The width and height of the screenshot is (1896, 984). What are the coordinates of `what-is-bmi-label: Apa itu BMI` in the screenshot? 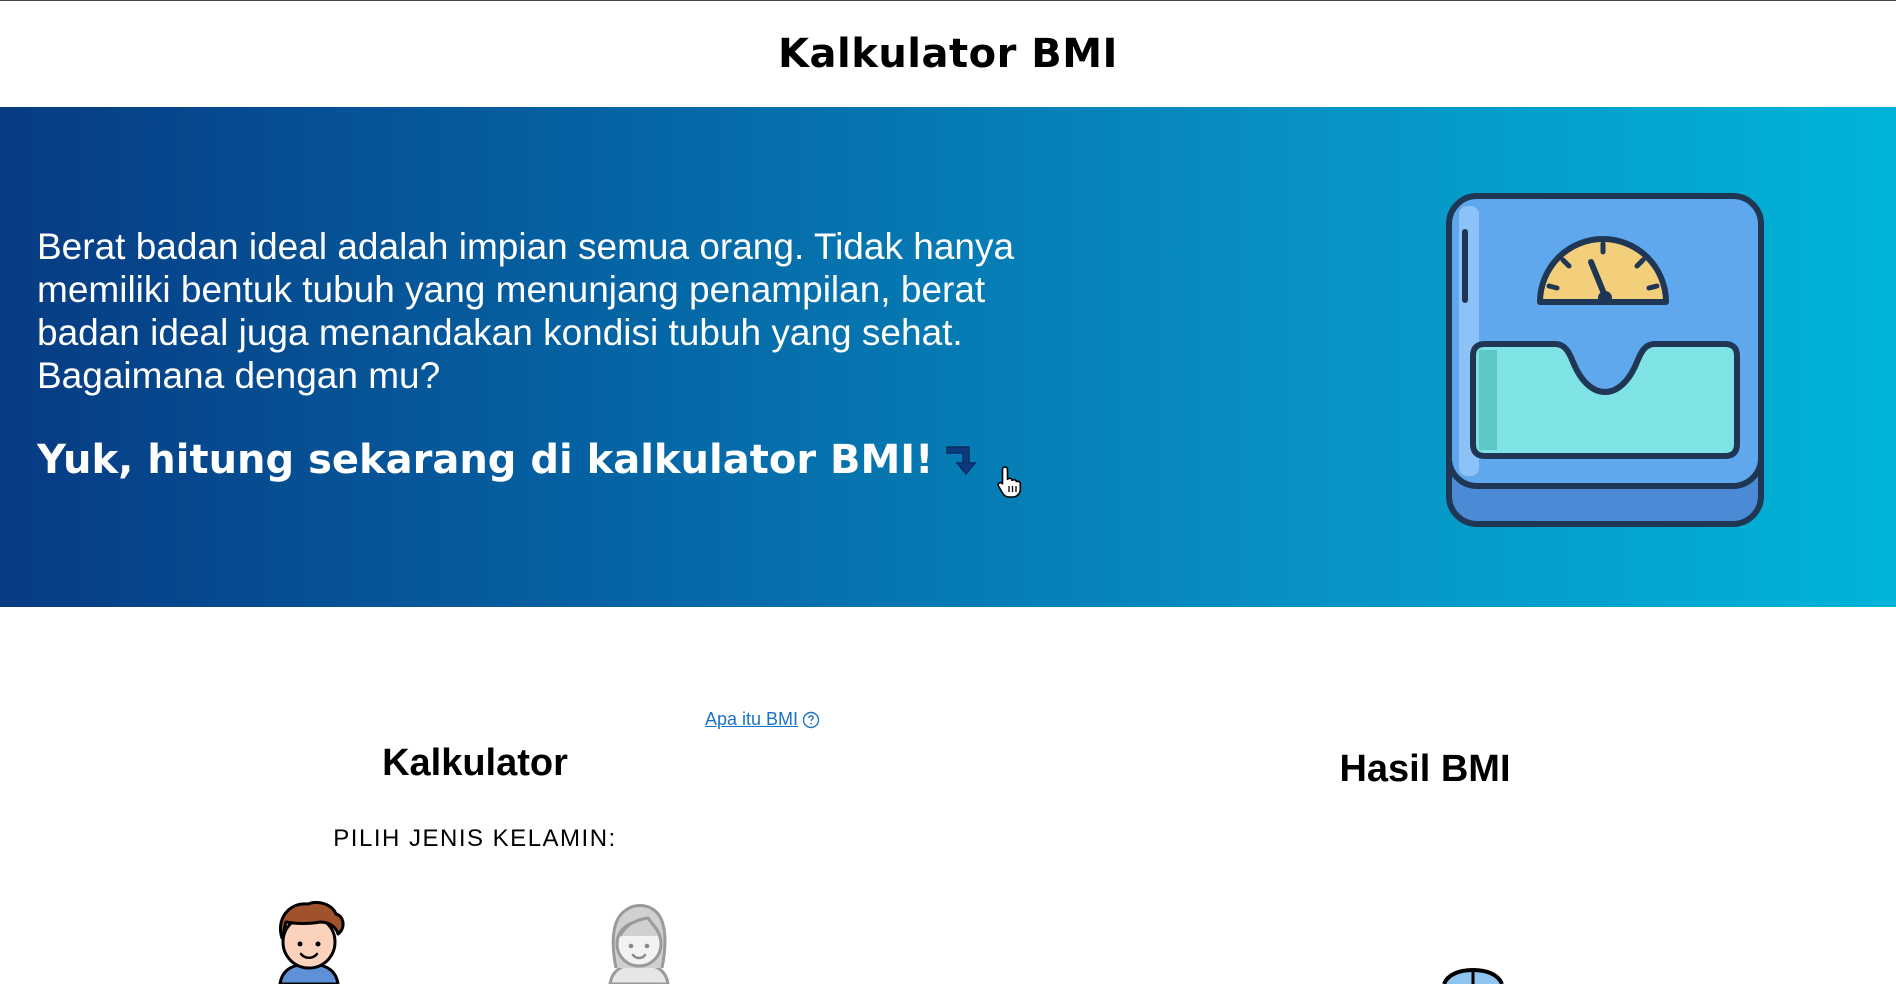 It's located at (752, 719).